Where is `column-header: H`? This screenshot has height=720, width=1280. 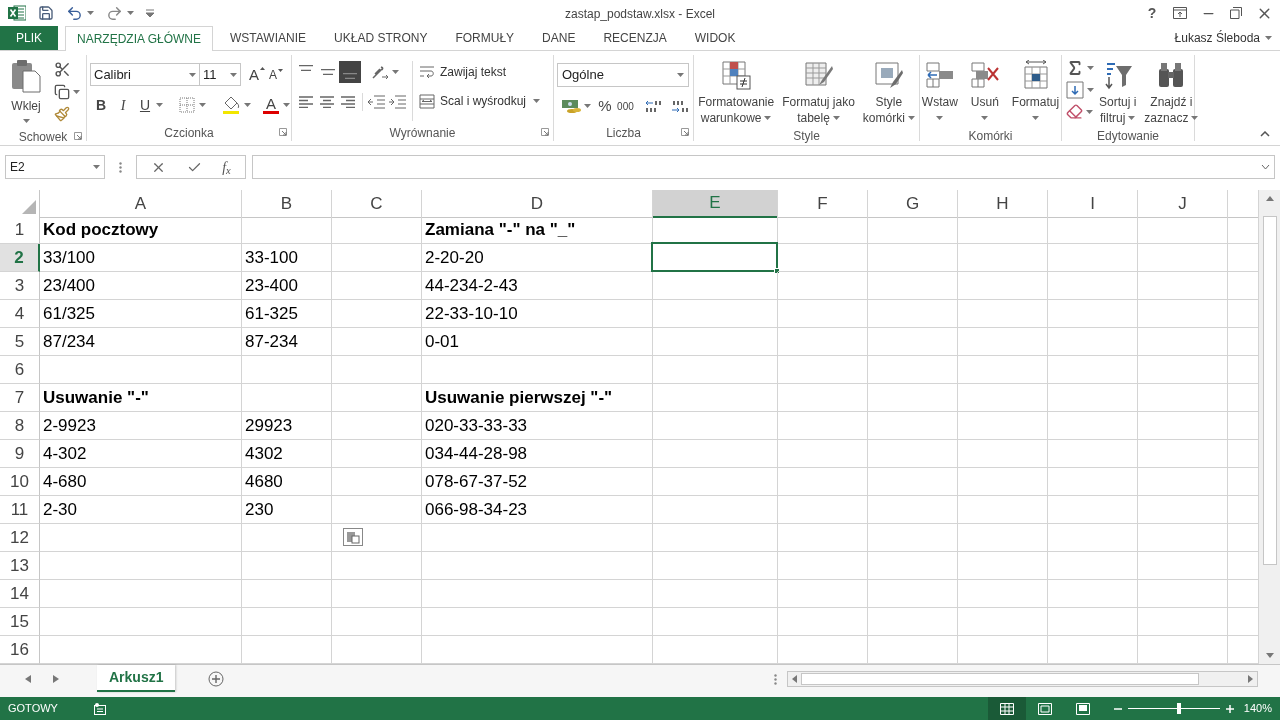 column-header: H is located at coordinates (1003, 204).